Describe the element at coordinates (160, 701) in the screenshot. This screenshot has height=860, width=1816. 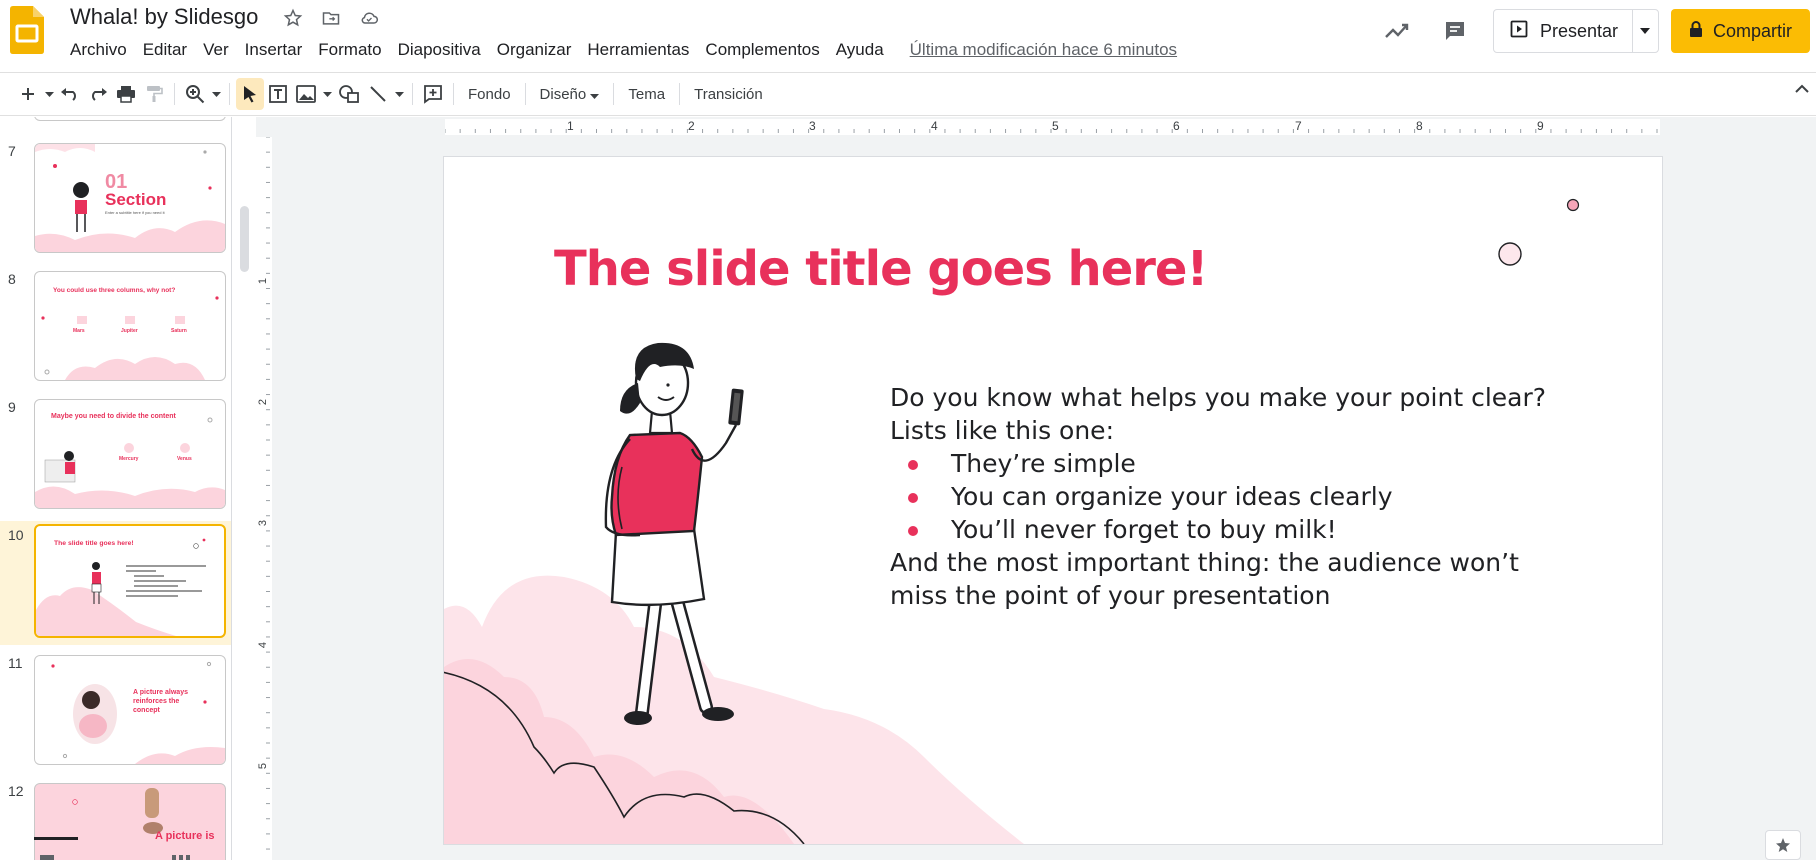
I see `thumb-title: A picture always reinforces the concept` at that location.